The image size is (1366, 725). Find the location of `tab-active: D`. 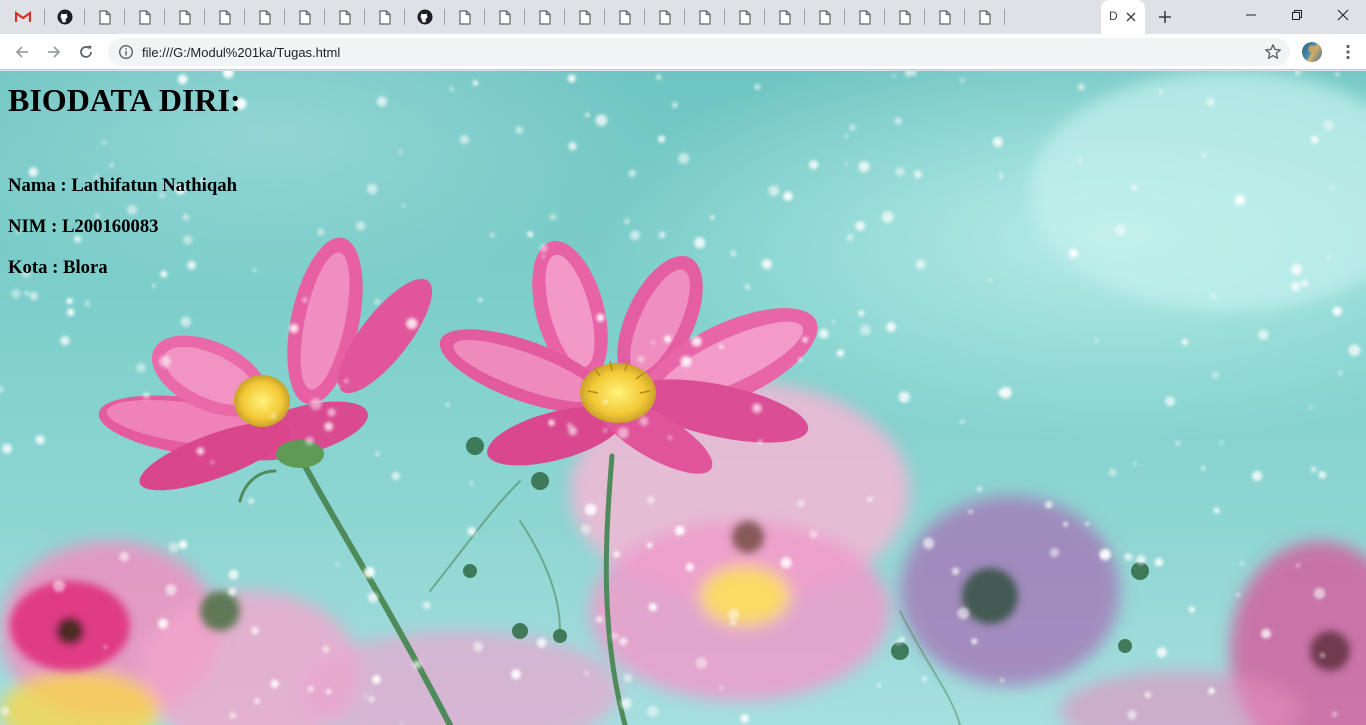

tab-active: D is located at coordinates (1123, 17).